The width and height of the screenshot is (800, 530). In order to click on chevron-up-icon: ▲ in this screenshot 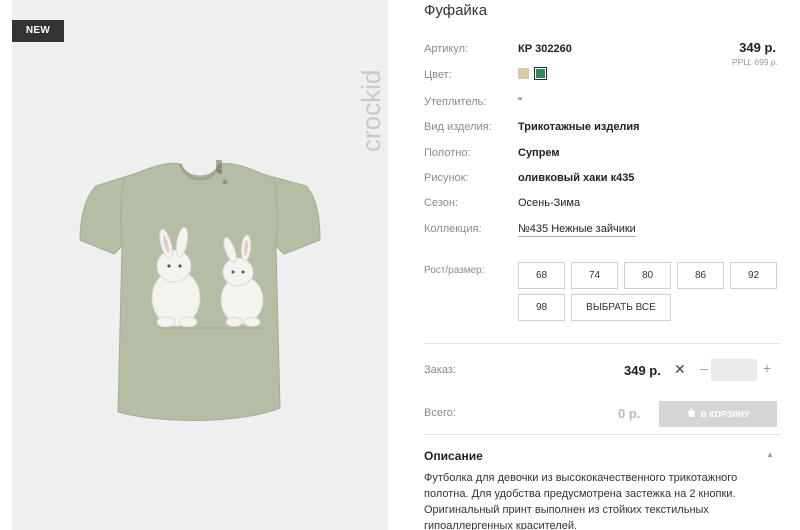, I will do `click(770, 454)`.